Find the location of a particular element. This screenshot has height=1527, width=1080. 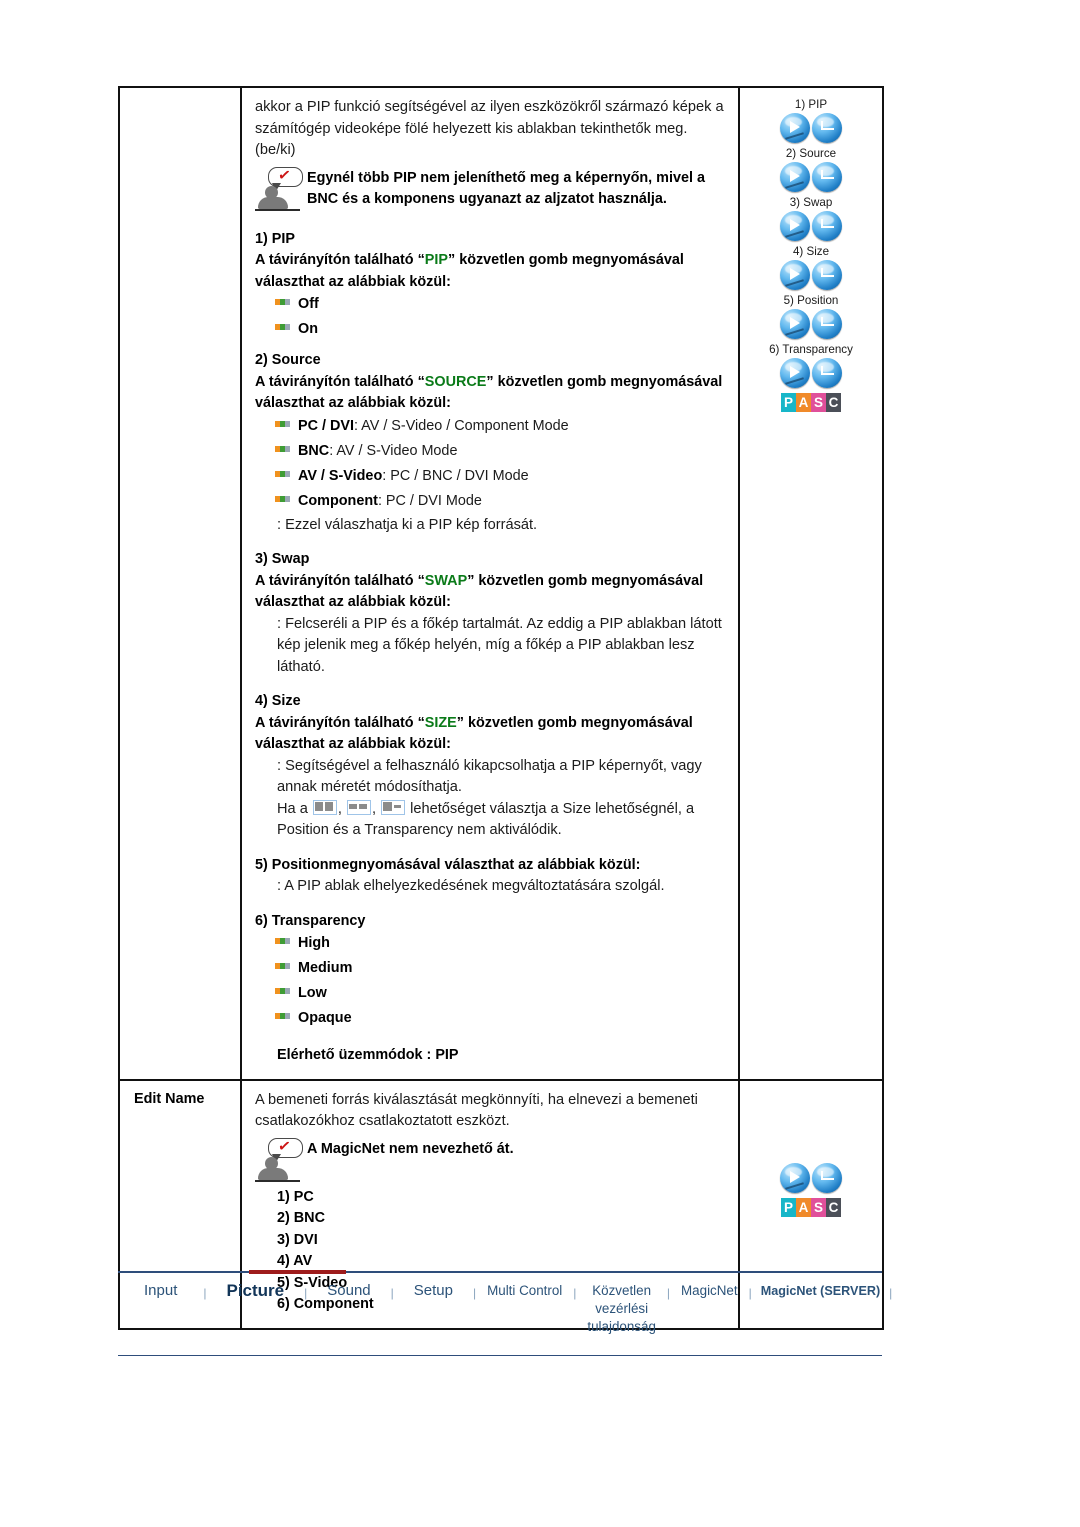

size-option-medium-icon is located at coordinates (359, 807).